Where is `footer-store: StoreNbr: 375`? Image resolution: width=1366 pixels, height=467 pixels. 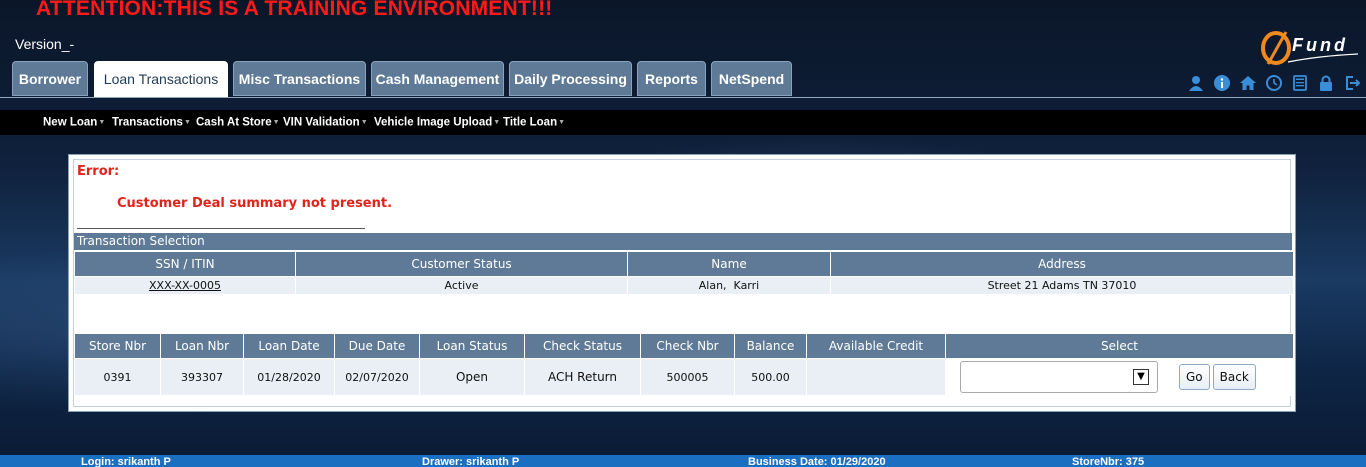
footer-store: StoreNbr: 375 is located at coordinates (1108, 461).